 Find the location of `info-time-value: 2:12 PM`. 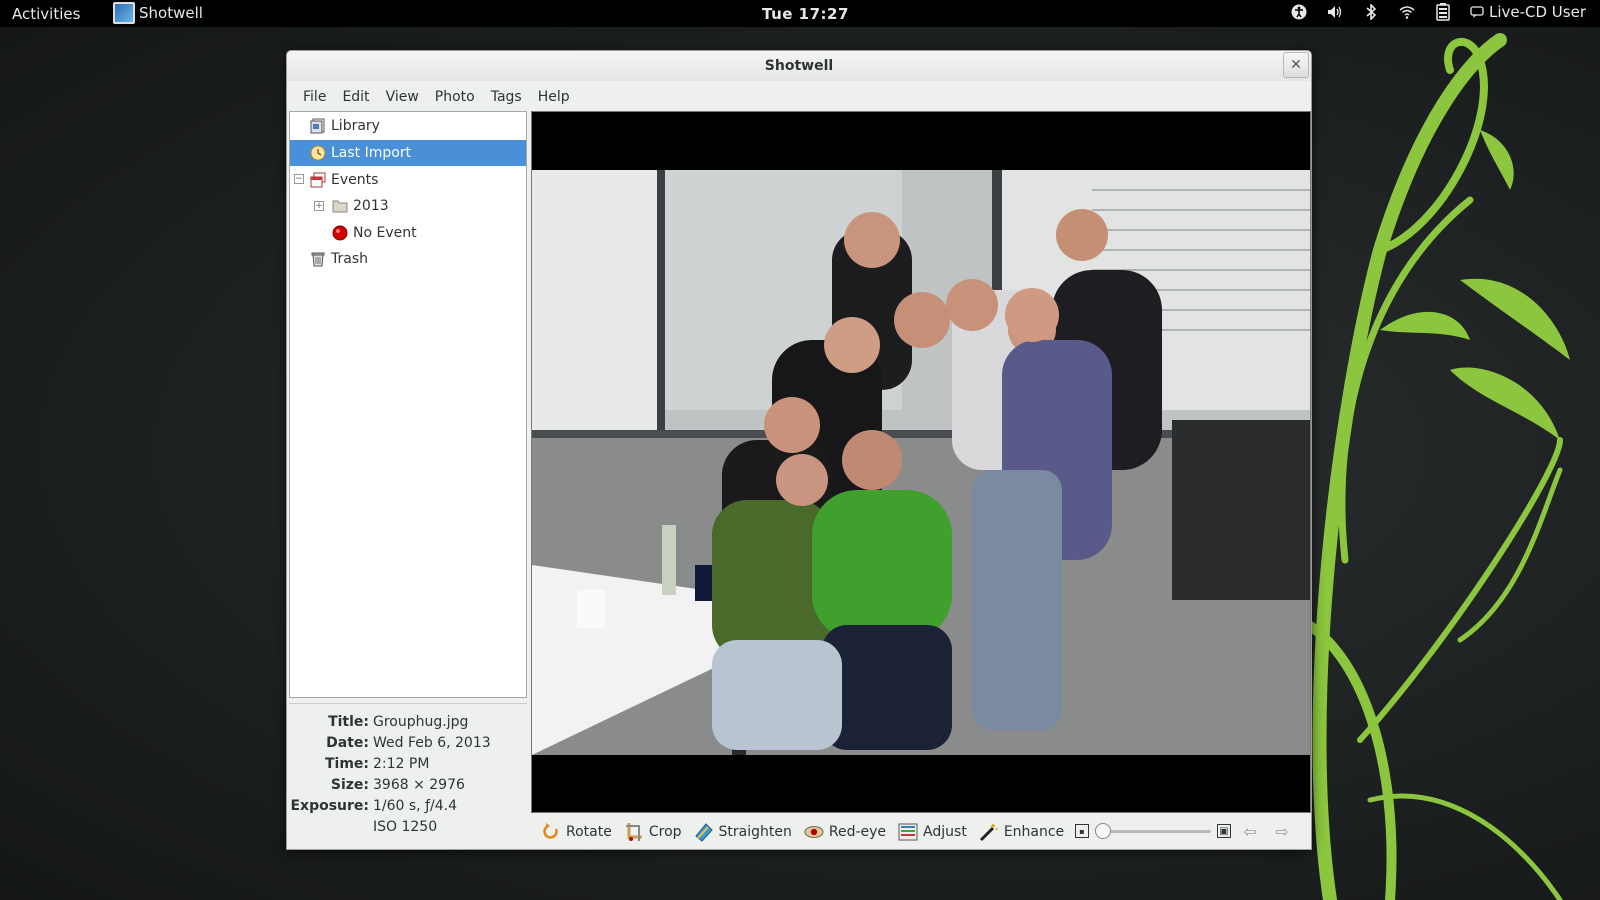

info-time-value: 2:12 PM is located at coordinates (401, 764).